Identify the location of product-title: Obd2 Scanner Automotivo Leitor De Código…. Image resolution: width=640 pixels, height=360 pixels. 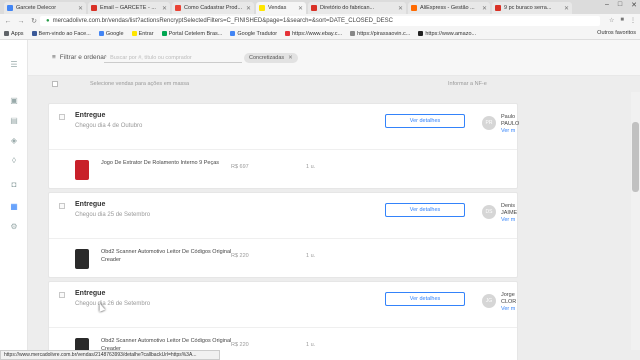
(176, 256).